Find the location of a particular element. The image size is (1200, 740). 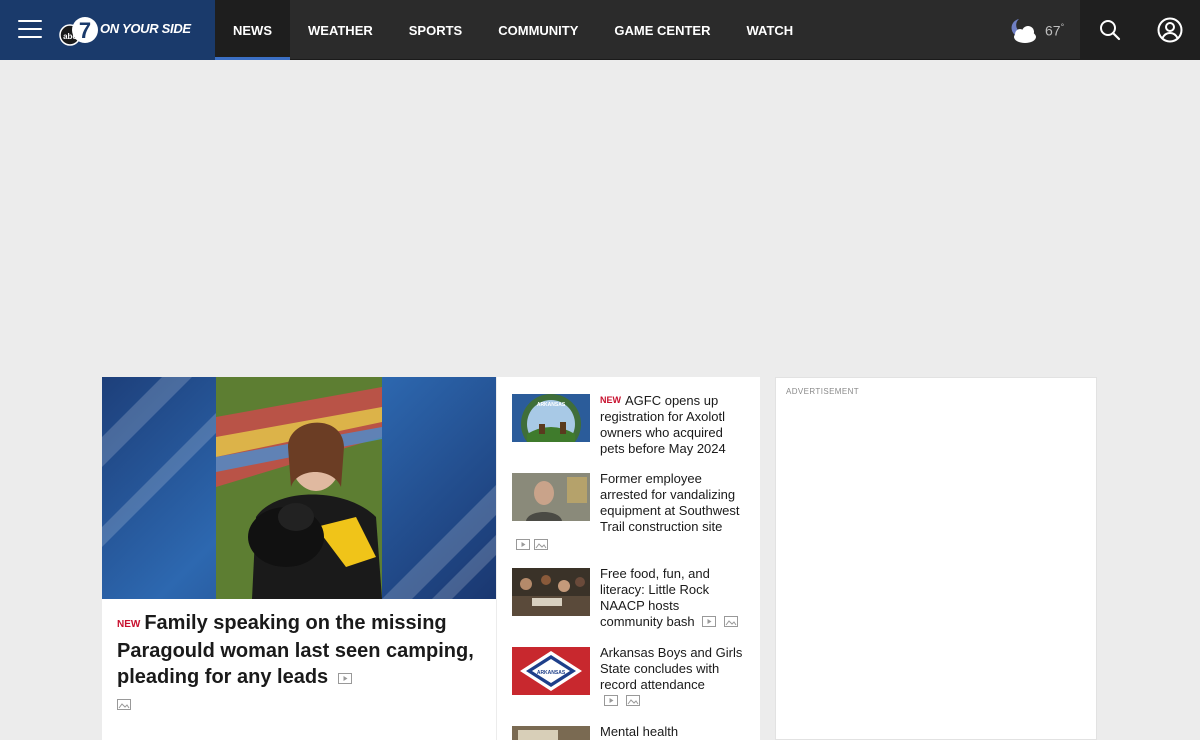

lead-story-image is located at coordinates (299, 488).